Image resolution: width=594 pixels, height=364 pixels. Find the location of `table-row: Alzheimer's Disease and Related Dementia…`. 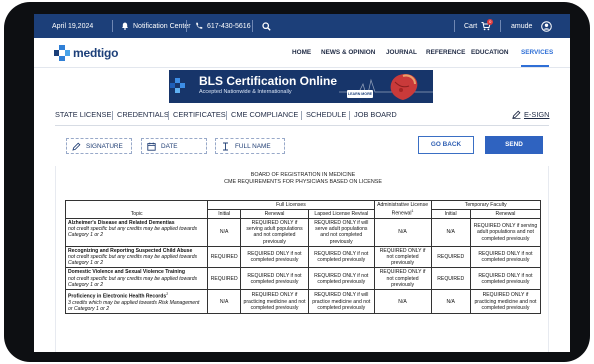

table-row: Alzheimer's Disease and Related Dementia… is located at coordinates (303, 232).